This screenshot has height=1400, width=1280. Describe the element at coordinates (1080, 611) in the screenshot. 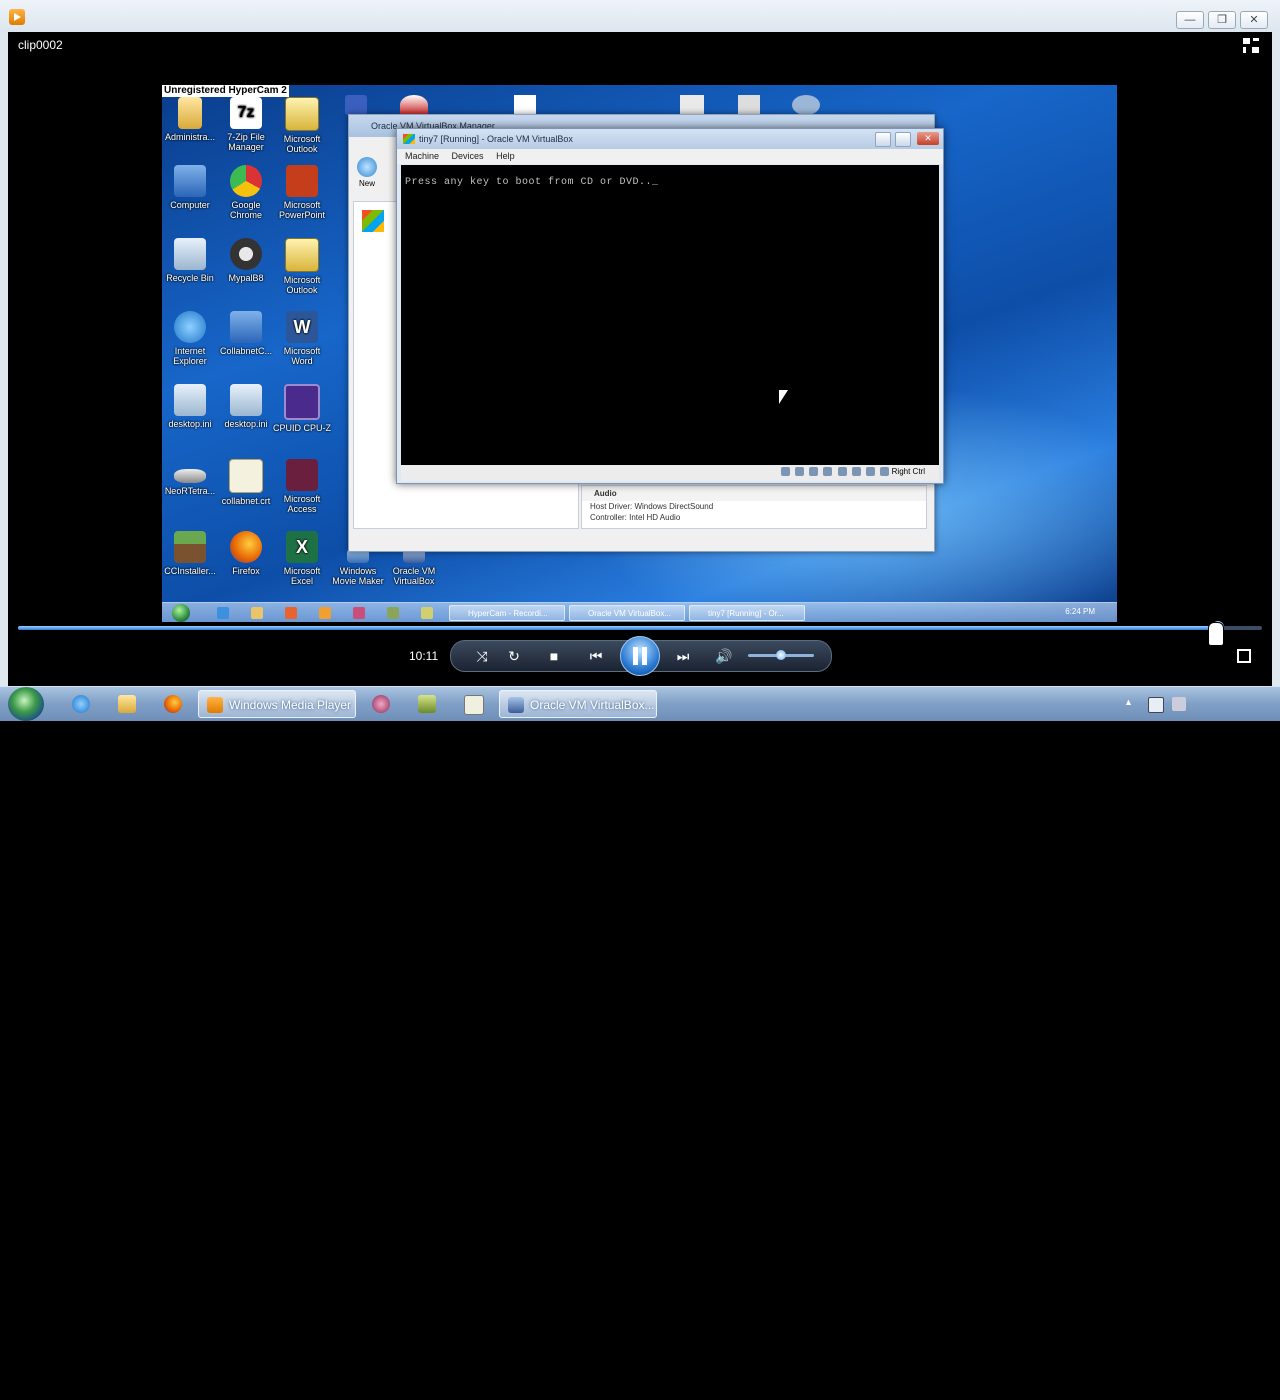

I see `inner-clock: 6:24 PM` at that location.